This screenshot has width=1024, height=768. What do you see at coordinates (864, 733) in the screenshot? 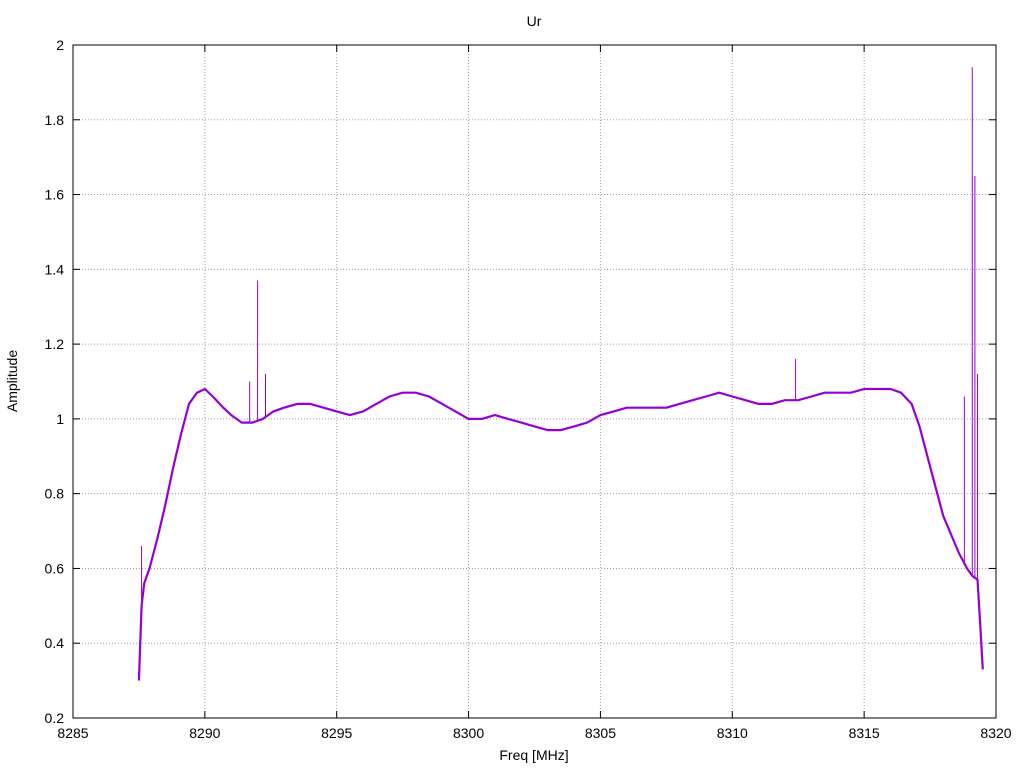
I see `x-tick-label: 8315` at bounding box center [864, 733].